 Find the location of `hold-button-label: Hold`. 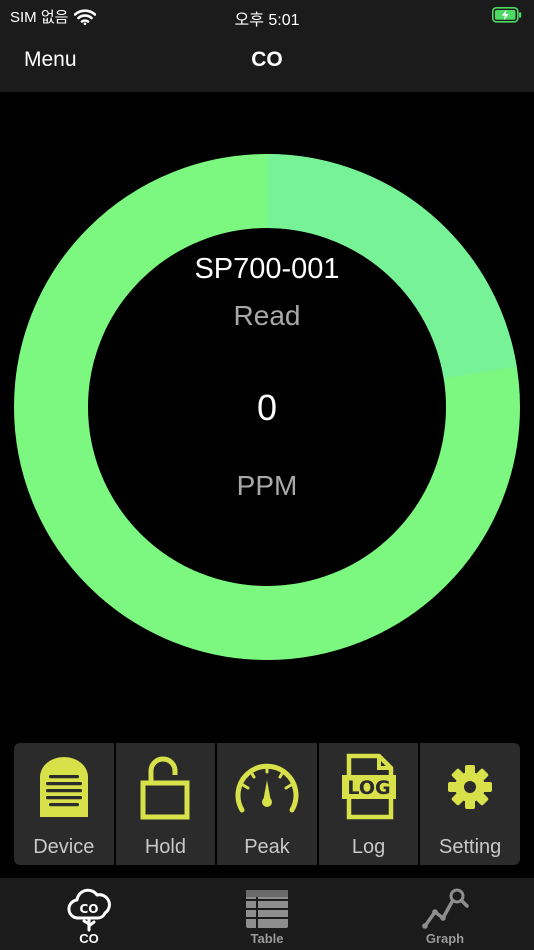

hold-button-label: Hold is located at coordinates (165, 847).